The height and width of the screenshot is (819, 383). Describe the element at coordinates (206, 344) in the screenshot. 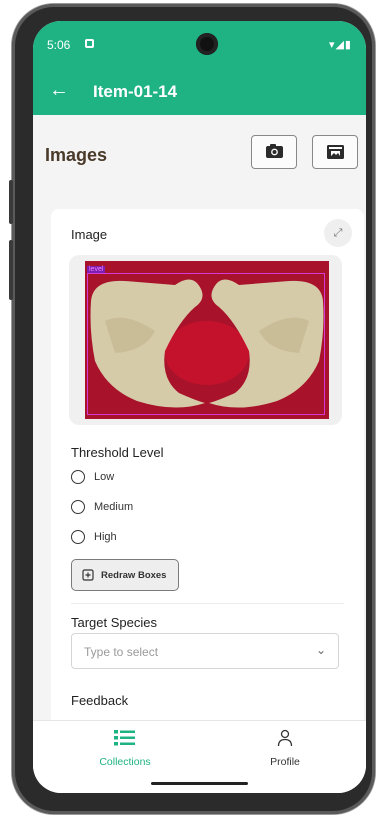

I see `detection-box` at that location.